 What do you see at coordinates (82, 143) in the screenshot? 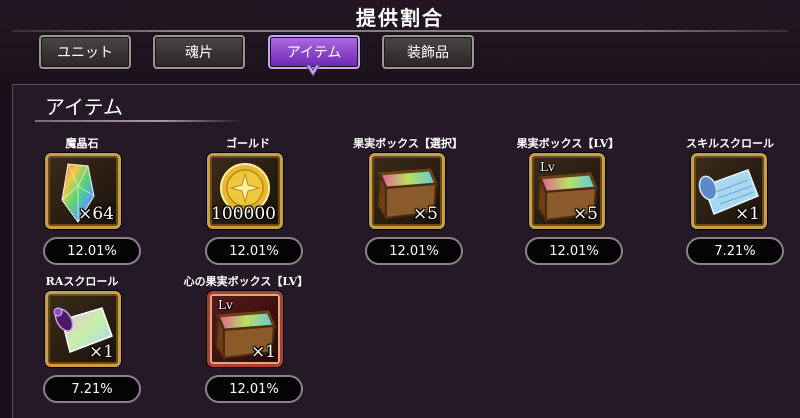
I see `item-name-magic-crystal: 魔晶石` at bounding box center [82, 143].